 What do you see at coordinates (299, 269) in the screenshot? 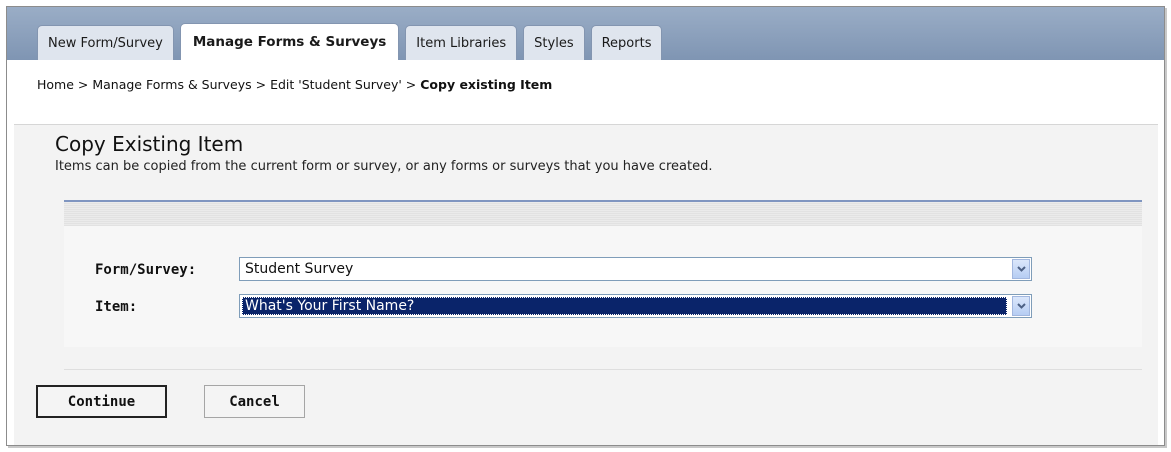
I see `form-survey-selected-value: Student Survey` at bounding box center [299, 269].